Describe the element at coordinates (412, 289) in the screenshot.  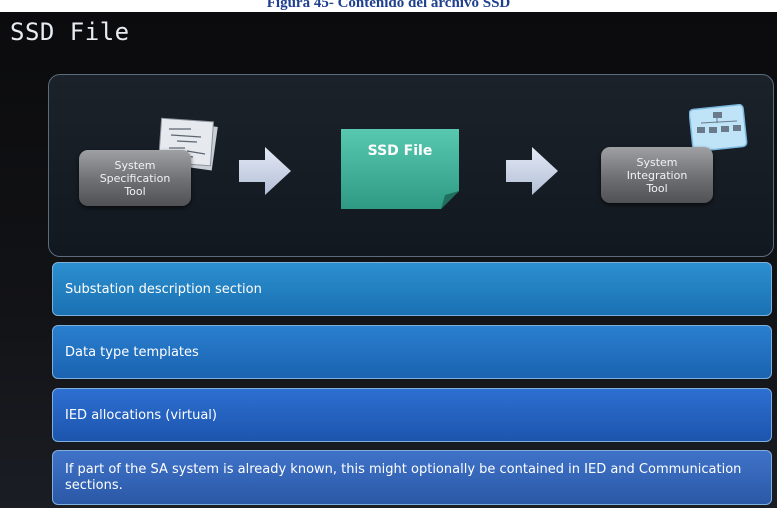
I see `section-substation-description: Substation description section` at that location.